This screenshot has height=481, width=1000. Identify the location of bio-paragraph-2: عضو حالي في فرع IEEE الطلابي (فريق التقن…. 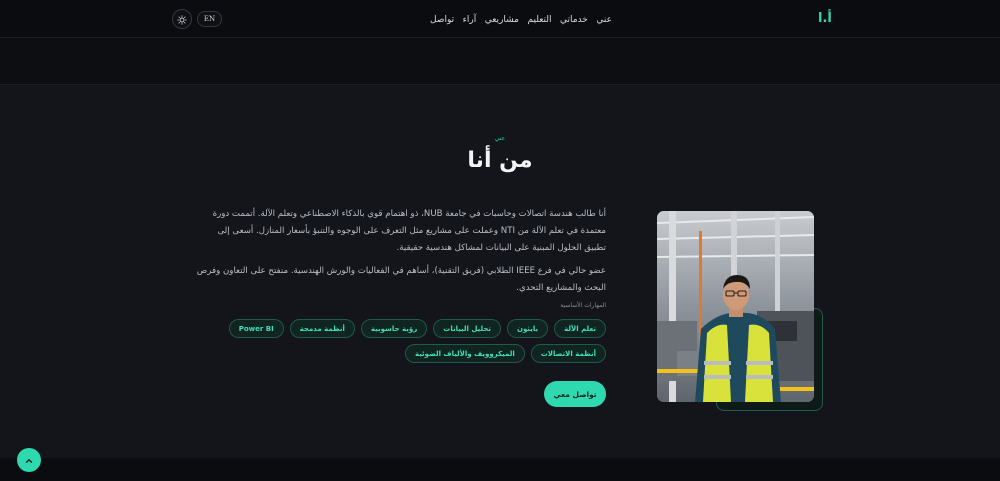
(401, 279).